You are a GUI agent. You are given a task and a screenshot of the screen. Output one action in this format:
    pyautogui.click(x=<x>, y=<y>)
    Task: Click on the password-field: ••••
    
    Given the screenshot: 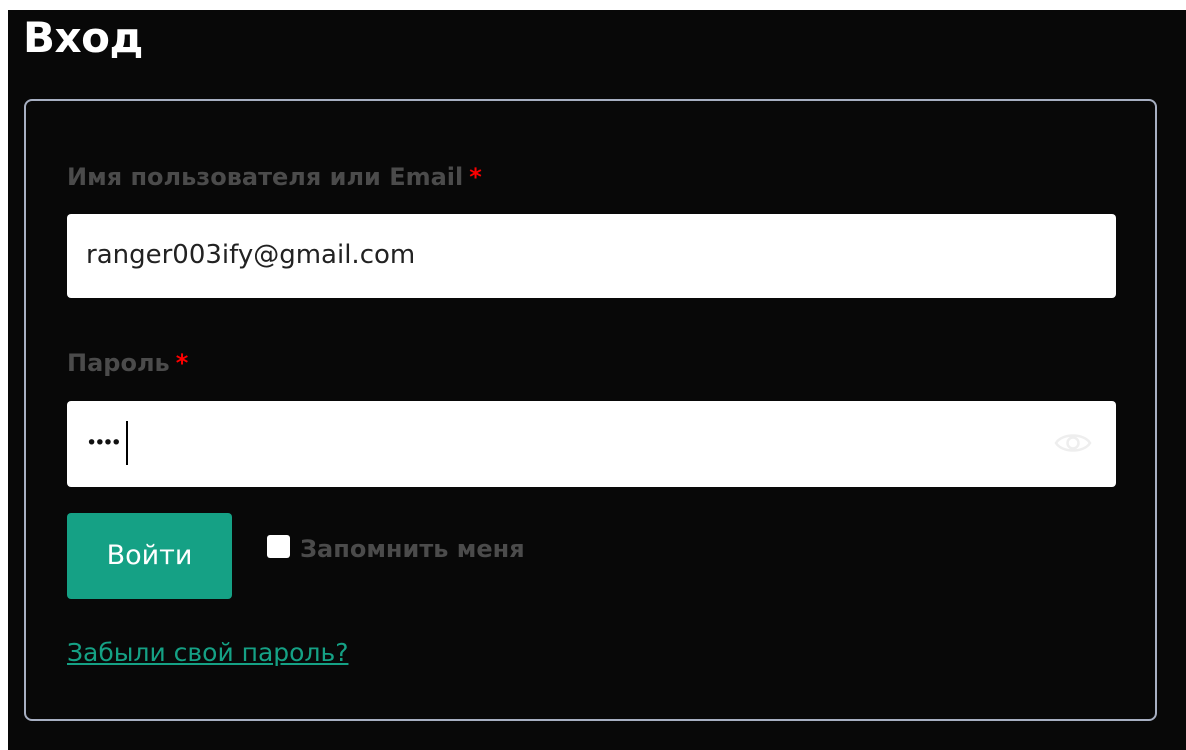 What is the action you would take?
    pyautogui.click(x=591, y=444)
    